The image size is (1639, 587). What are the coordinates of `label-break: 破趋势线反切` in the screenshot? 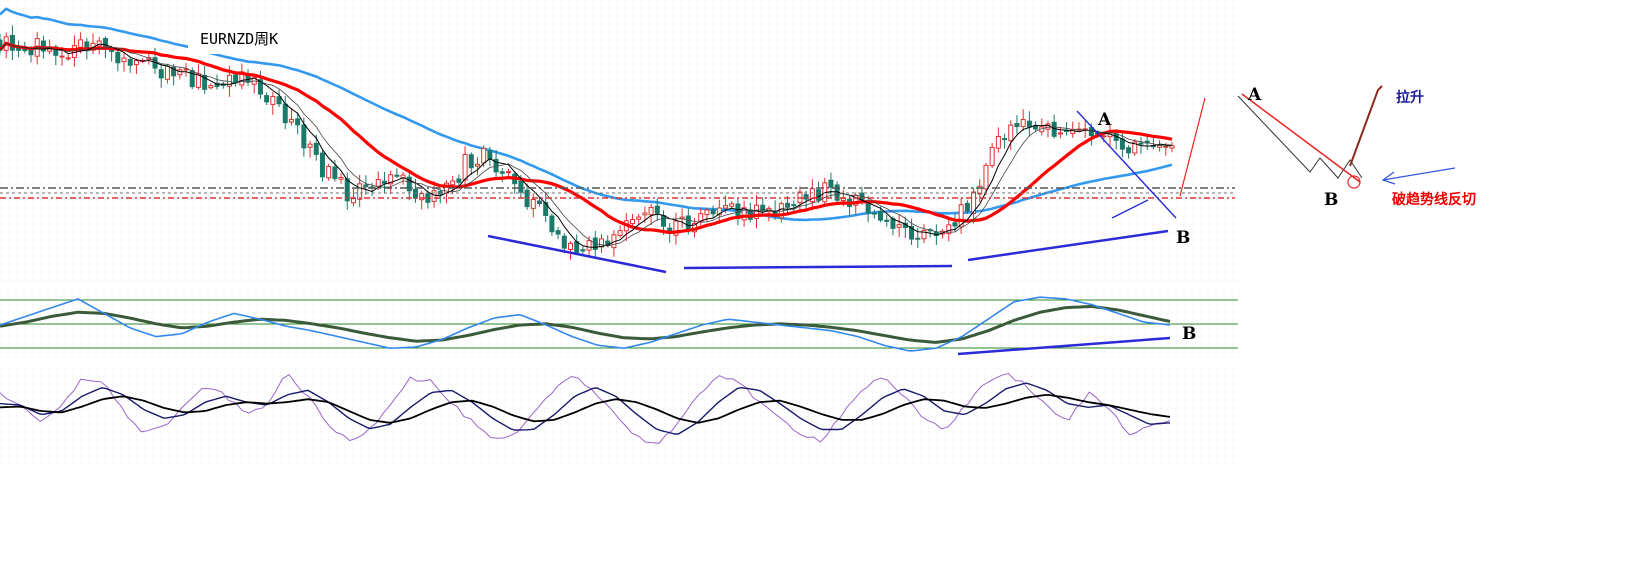 It's located at (1434, 200).